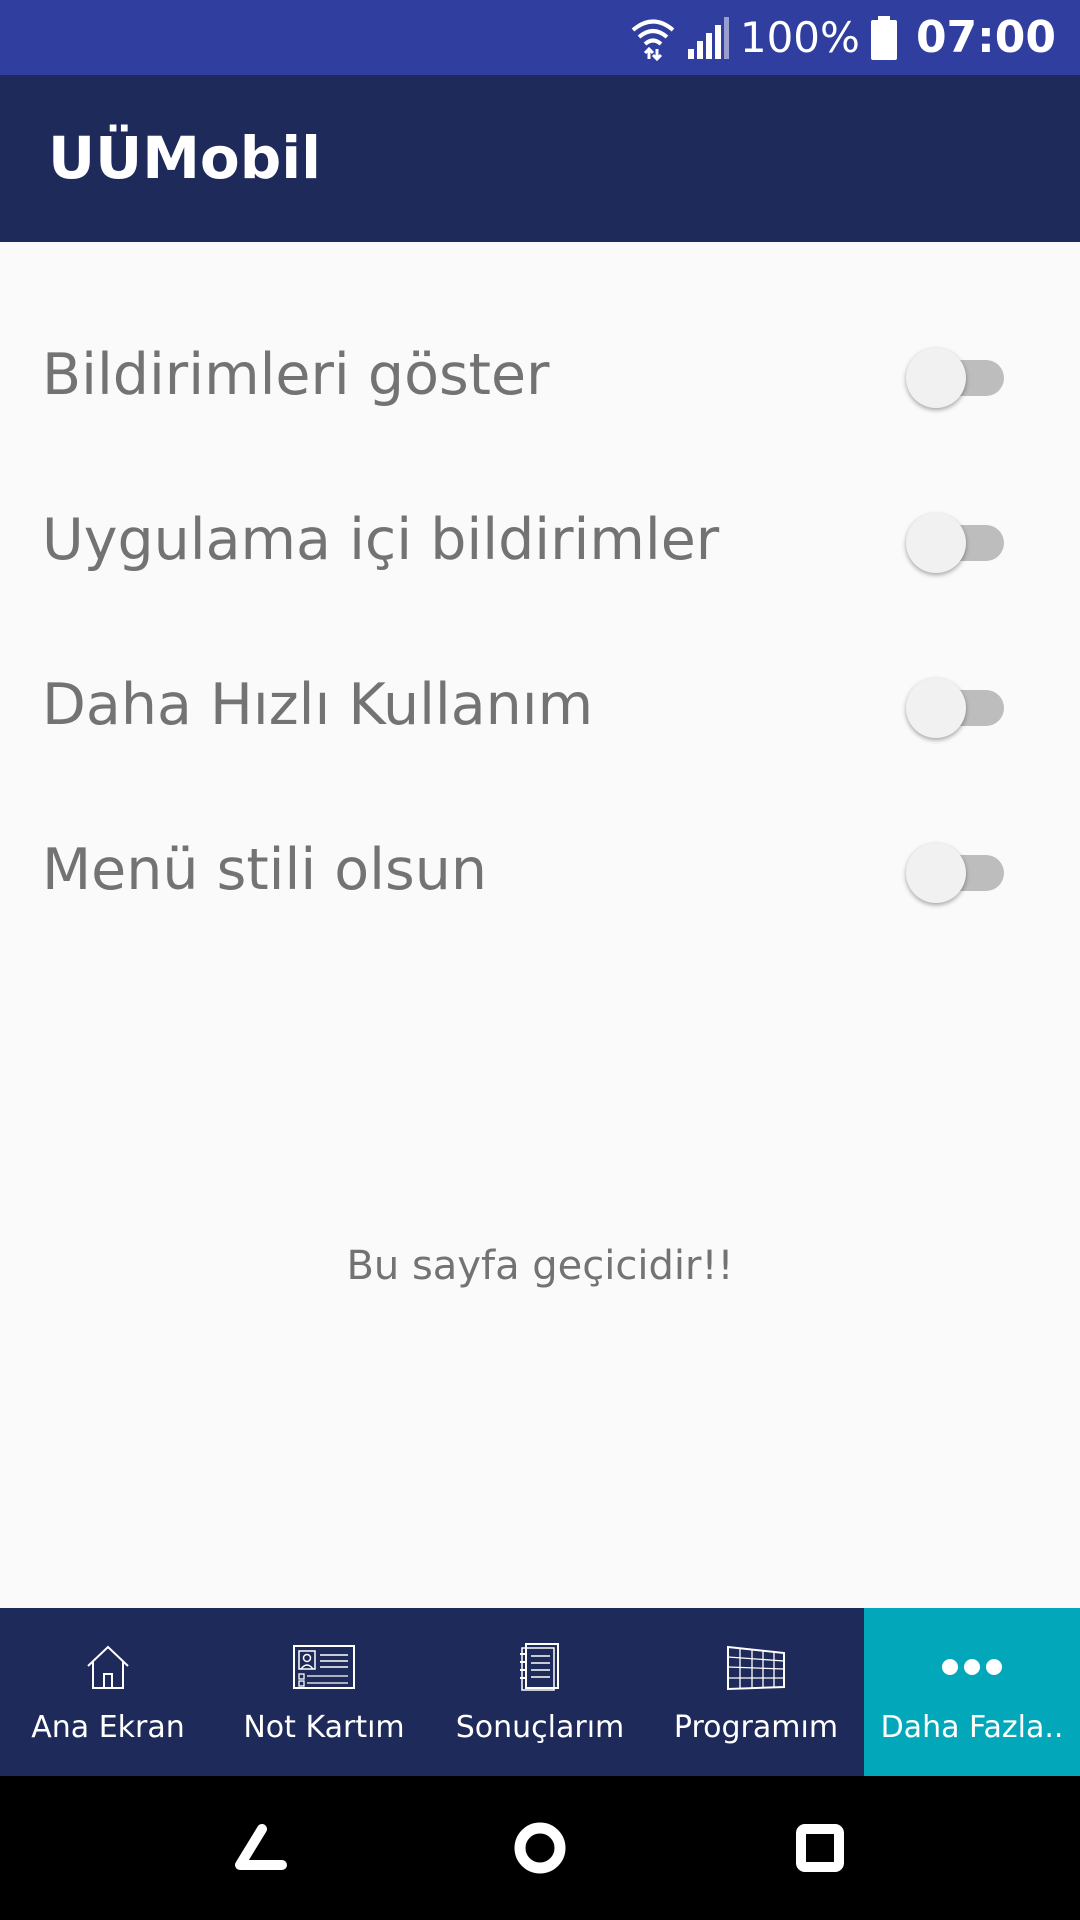  Describe the element at coordinates (108, 1667) in the screenshot. I see `home-icon` at that location.